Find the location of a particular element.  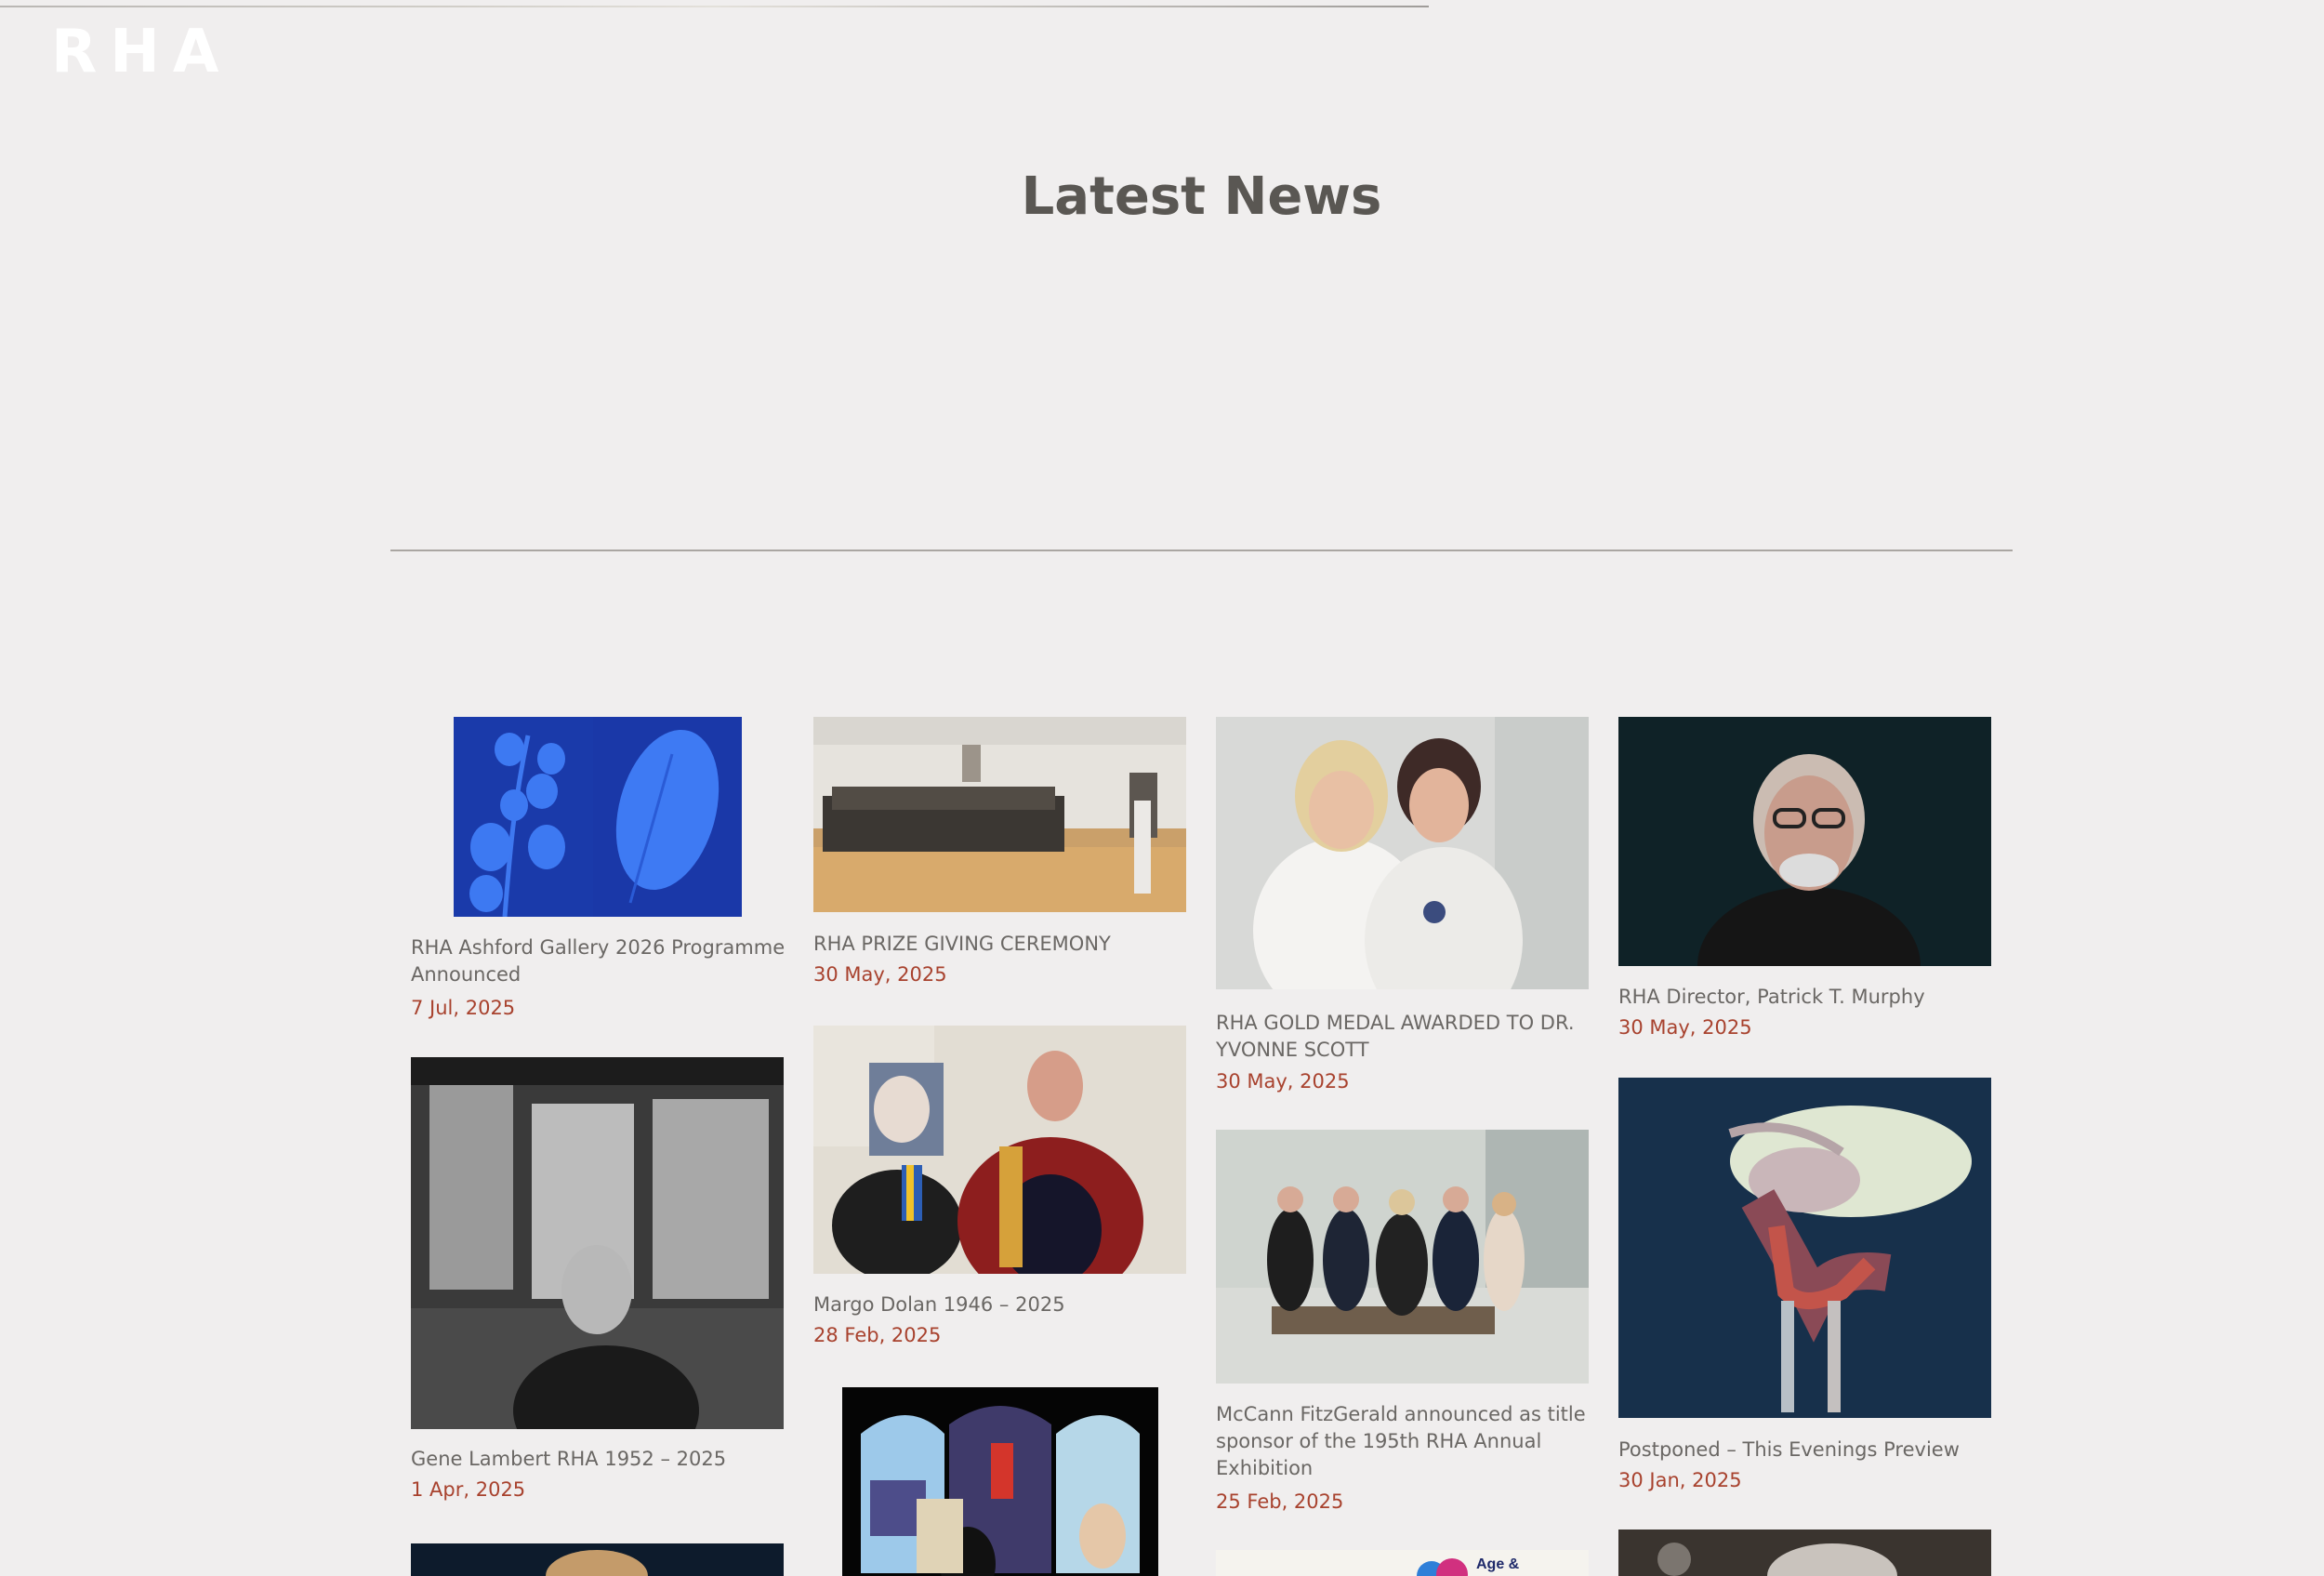

news-card: Age & is located at coordinates (1402, 1563).